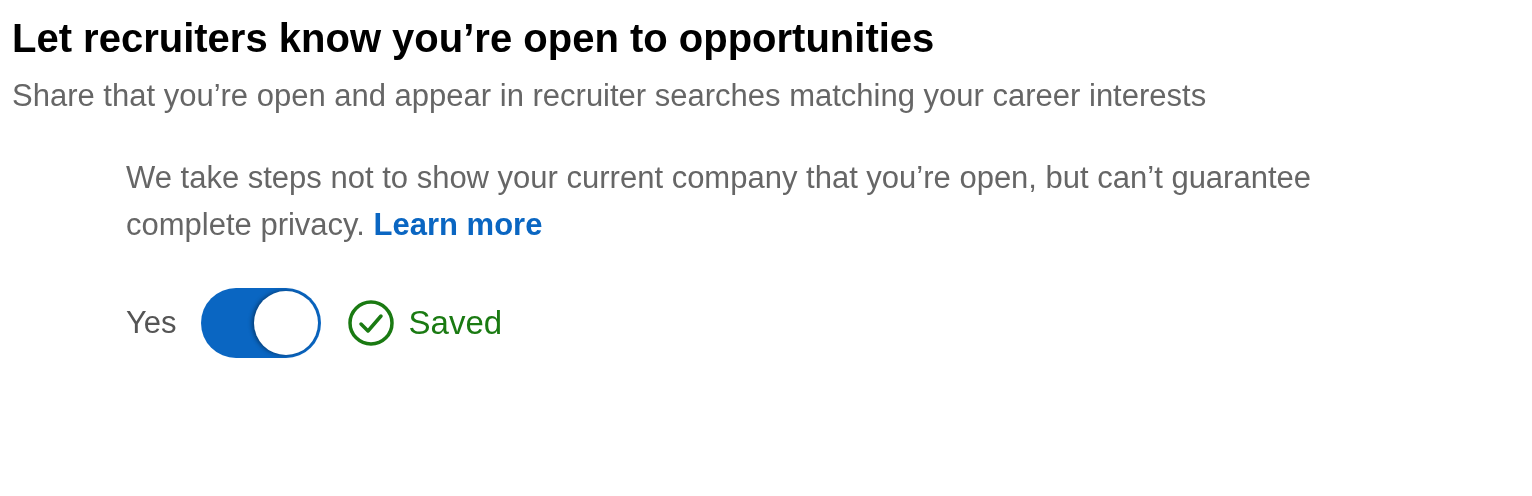 Image resolution: width=1532 pixels, height=496 pixels. Describe the element at coordinates (719, 201) in the screenshot. I see `privacy-notice: We take steps not to show your current company that you’re open, but can’t guarantee complete privacy. Learn more` at that location.